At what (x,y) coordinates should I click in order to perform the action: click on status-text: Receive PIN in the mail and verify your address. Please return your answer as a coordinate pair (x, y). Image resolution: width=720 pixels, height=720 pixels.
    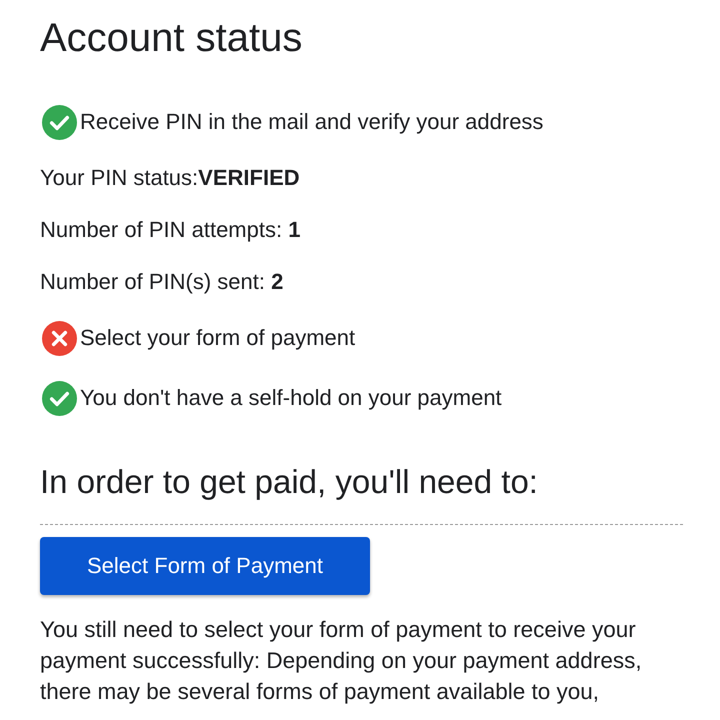
    Looking at the image, I should click on (312, 122).